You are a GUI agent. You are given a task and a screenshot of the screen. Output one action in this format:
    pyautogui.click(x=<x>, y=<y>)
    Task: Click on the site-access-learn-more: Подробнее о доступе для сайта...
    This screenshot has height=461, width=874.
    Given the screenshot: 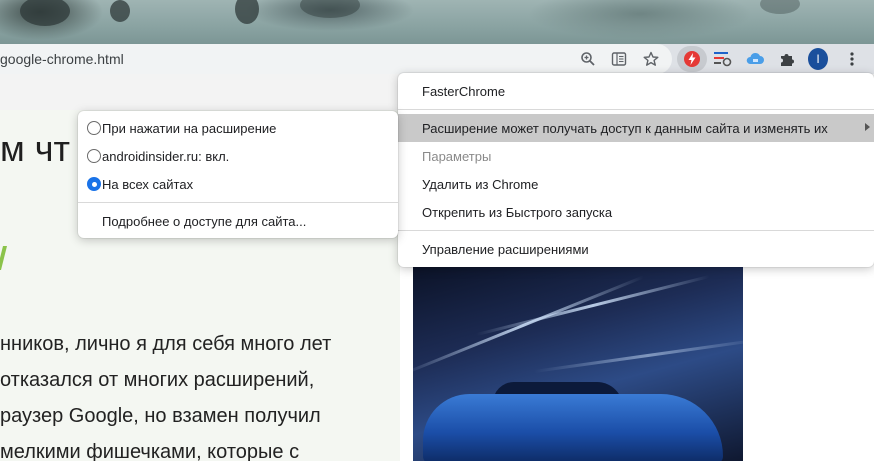 What is the action you would take?
    pyautogui.click(x=238, y=221)
    